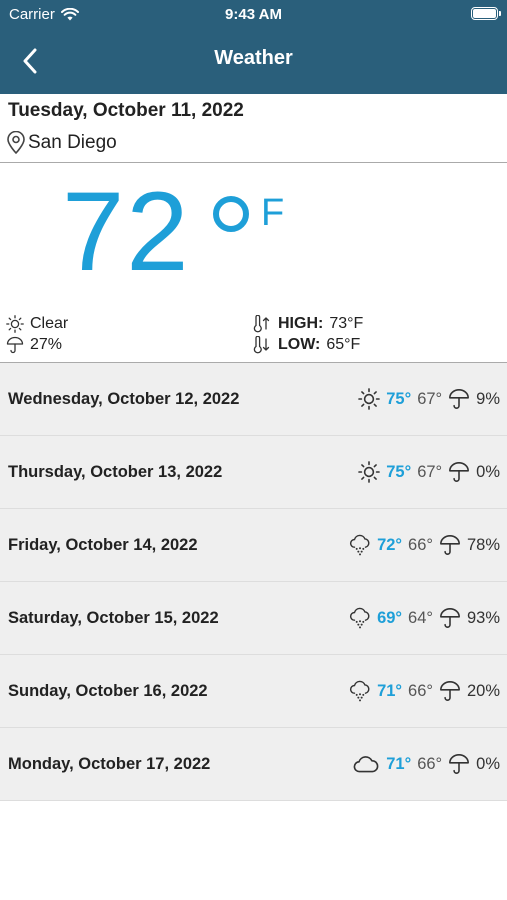 The width and height of the screenshot is (507, 900). What do you see at coordinates (253, 618) in the screenshot?
I see `forecast-row: Saturday, October 15, 2022 69° 64° 93%` at bounding box center [253, 618].